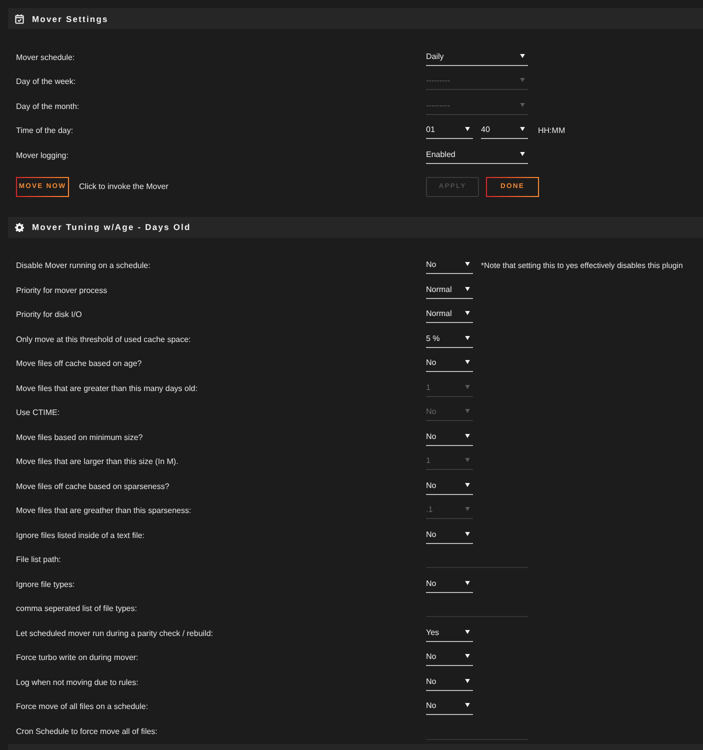 The image size is (703, 750). Describe the element at coordinates (123, 186) in the screenshot. I see `hint-text: Click to invoke the Mover` at that location.